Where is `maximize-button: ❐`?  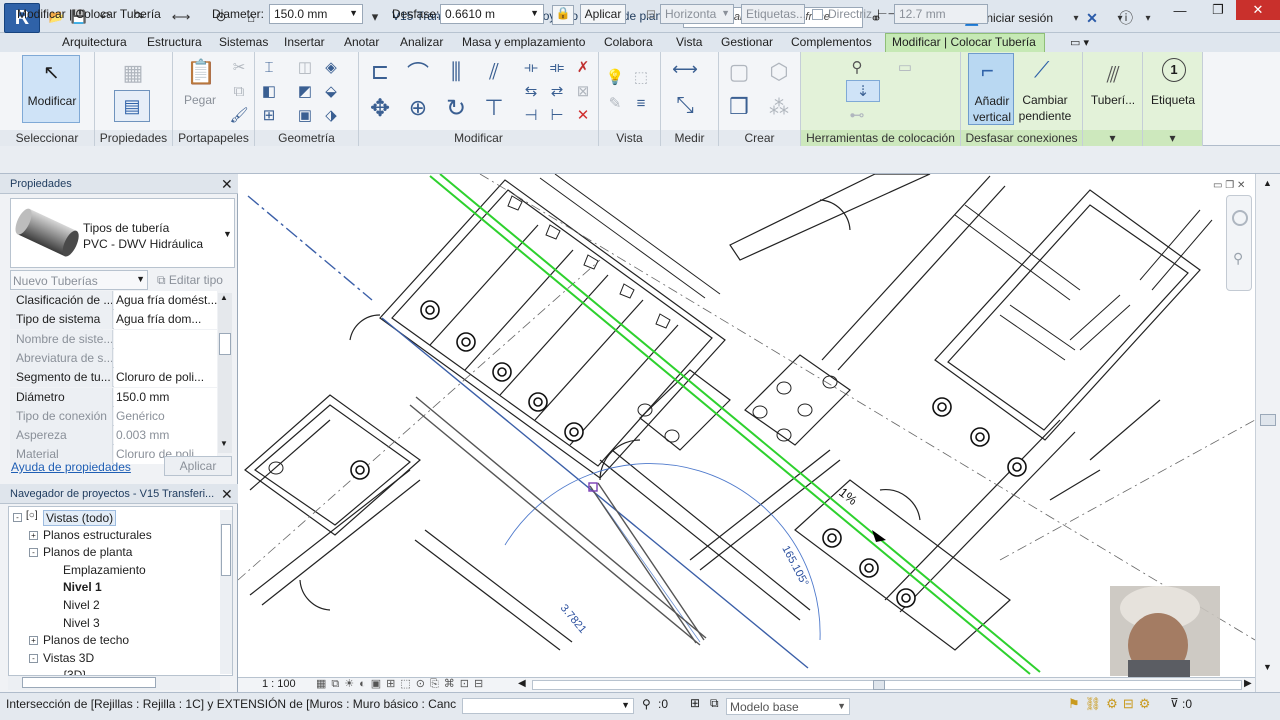
maximize-button: ❐ is located at coordinates (1218, 10).